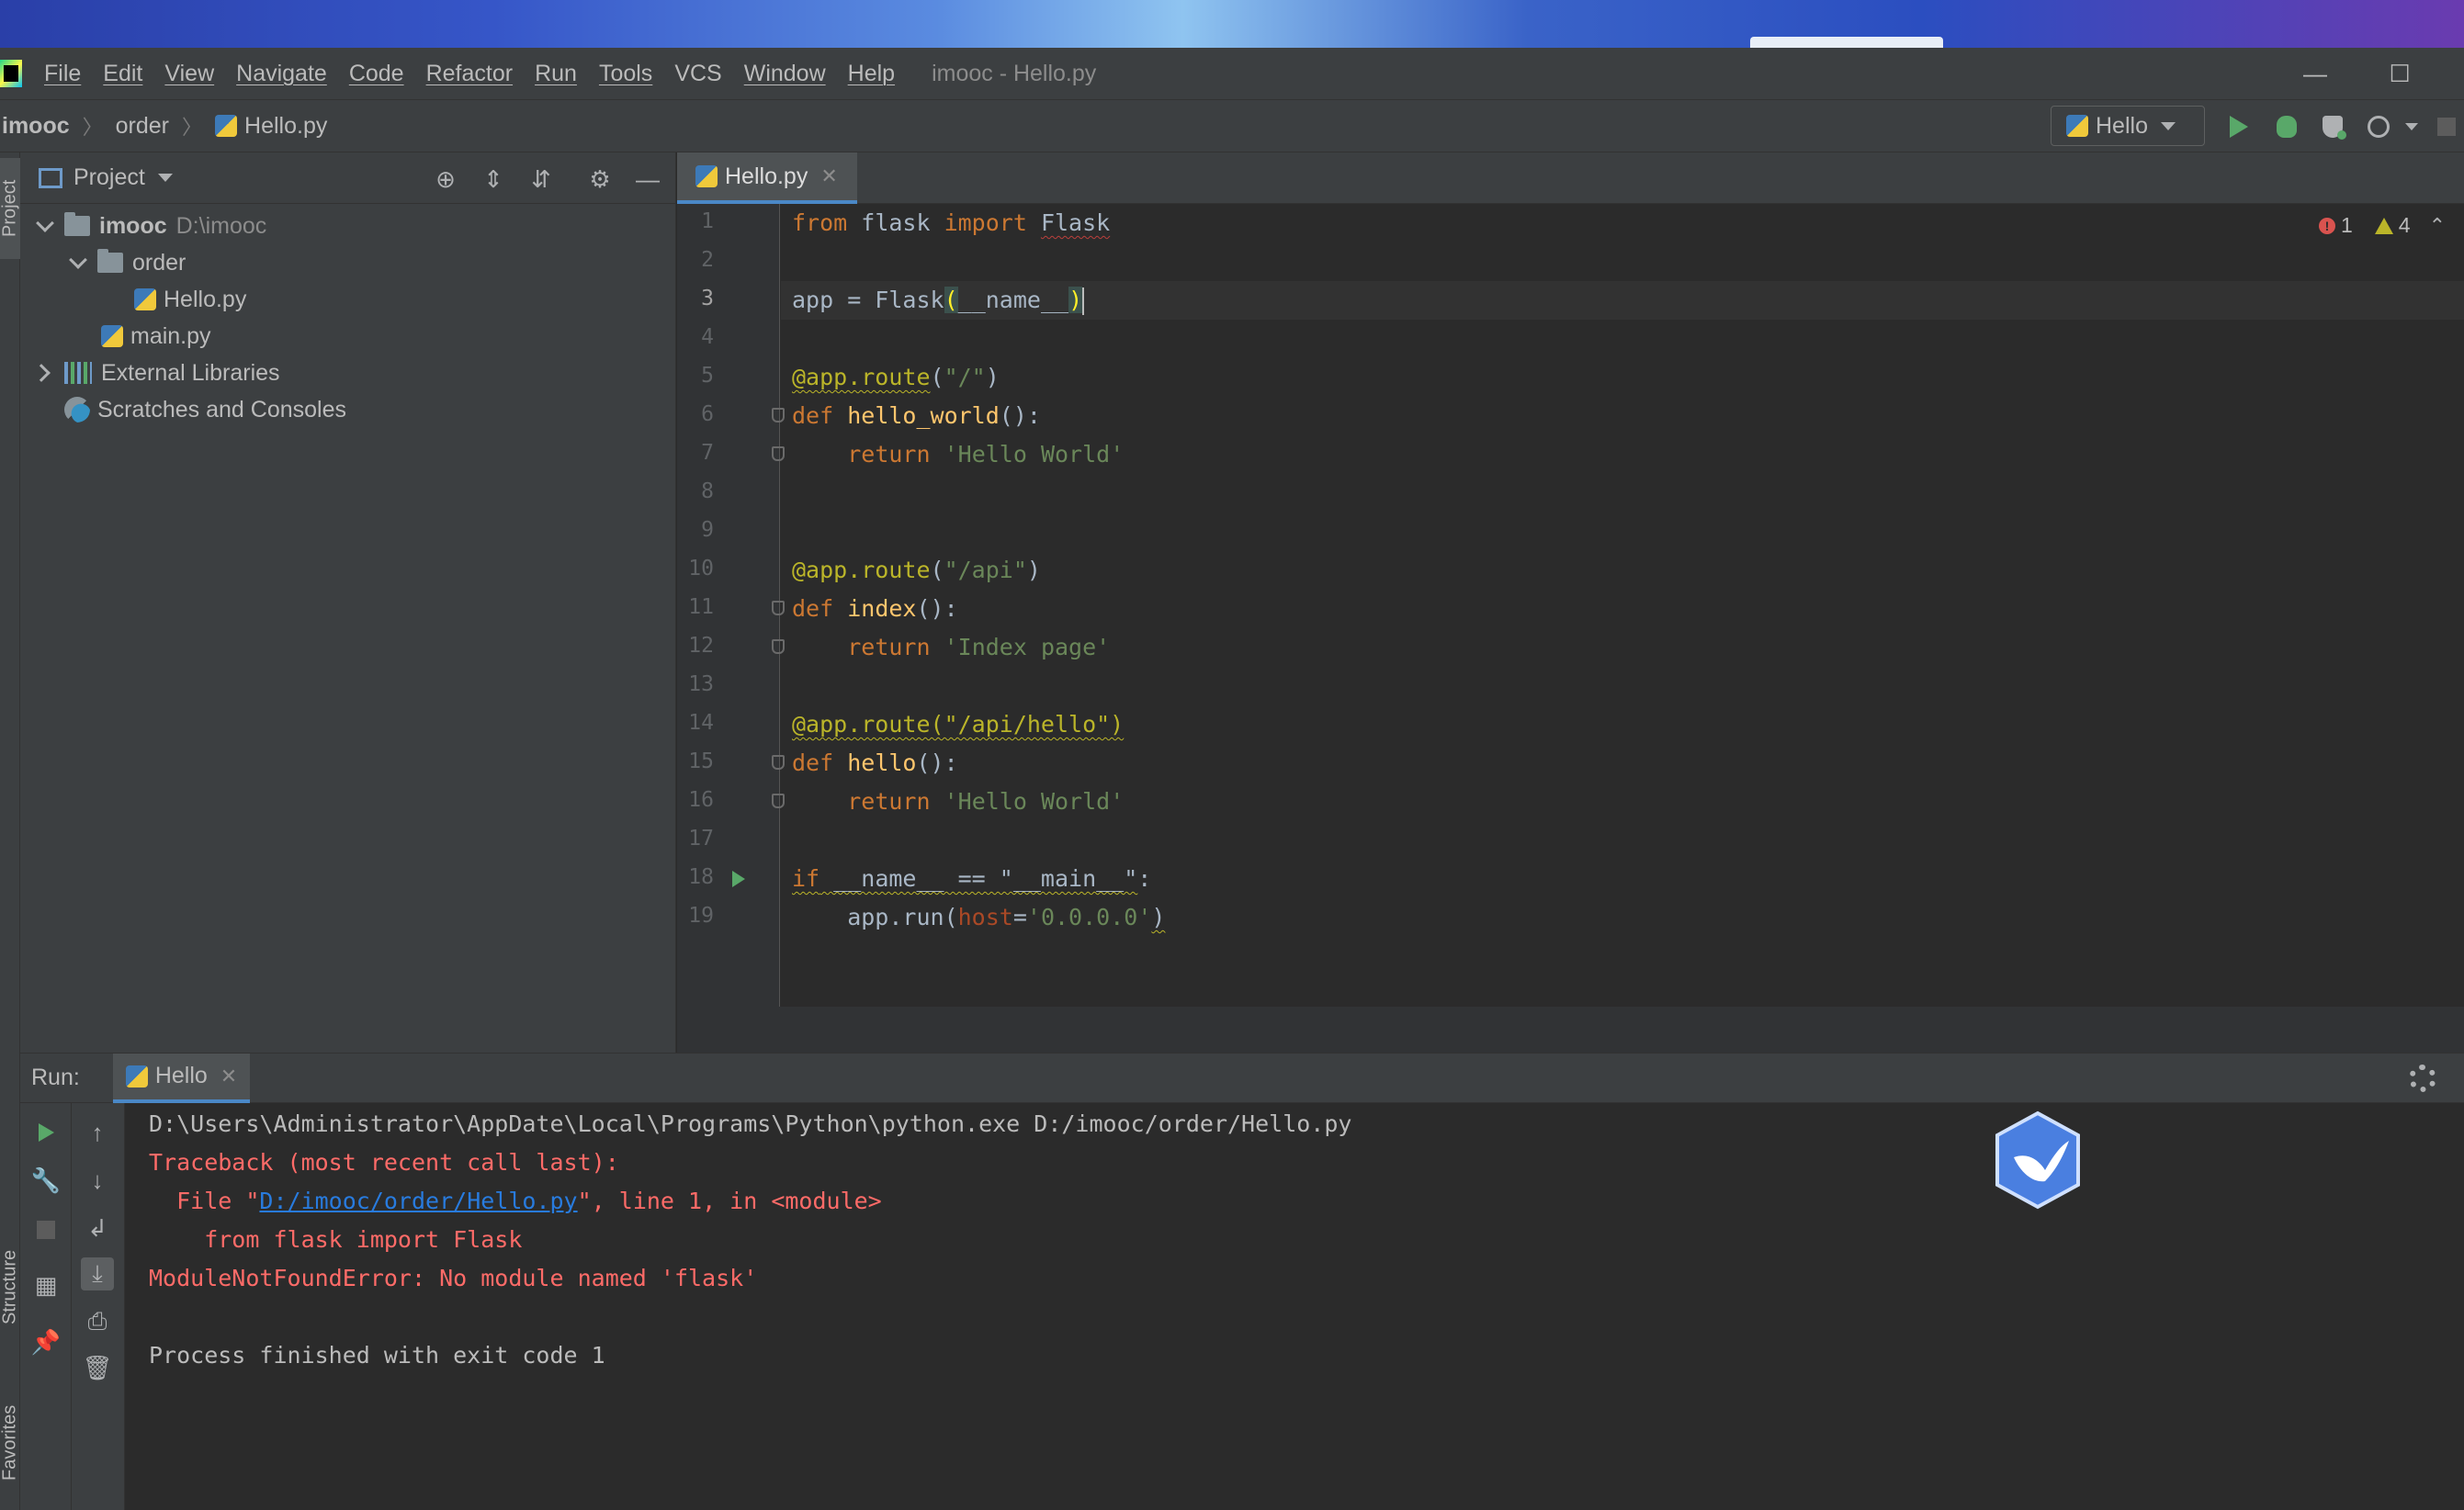 This screenshot has width=2464, height=1510. What do you see at coordinates (2315, 73) in the screenshot?
I see `minimize-window-button: —` at bounding box center [2315, 73].